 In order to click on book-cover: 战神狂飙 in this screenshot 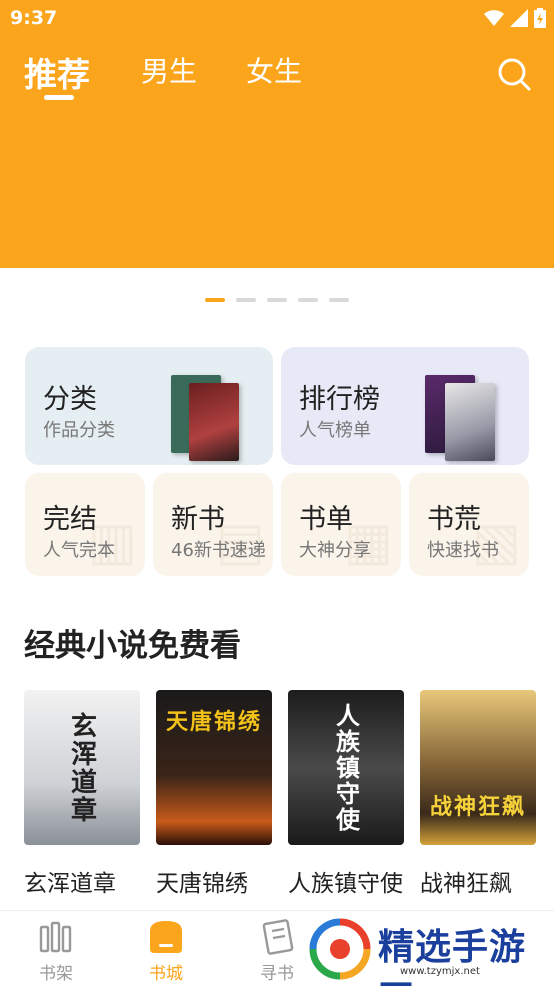, I will do `click(478, 767)`.